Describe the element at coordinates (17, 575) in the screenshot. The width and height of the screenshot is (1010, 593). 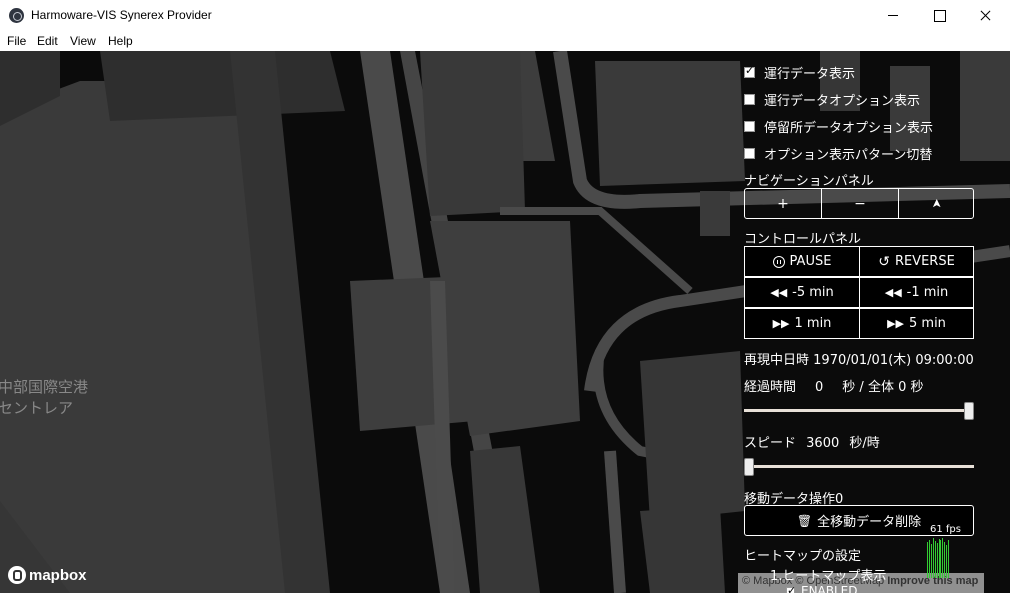
I see `mapbox-icon` at that location.